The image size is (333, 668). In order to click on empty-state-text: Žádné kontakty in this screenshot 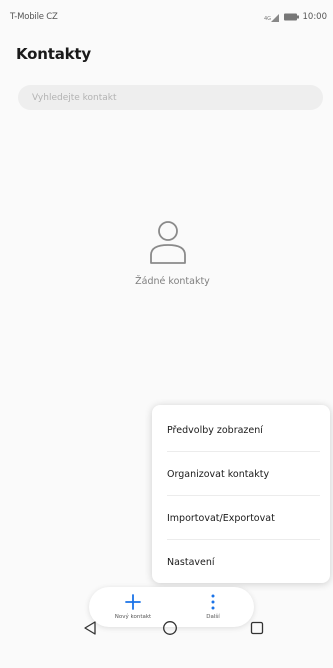, I will do `click(172, 281)`.